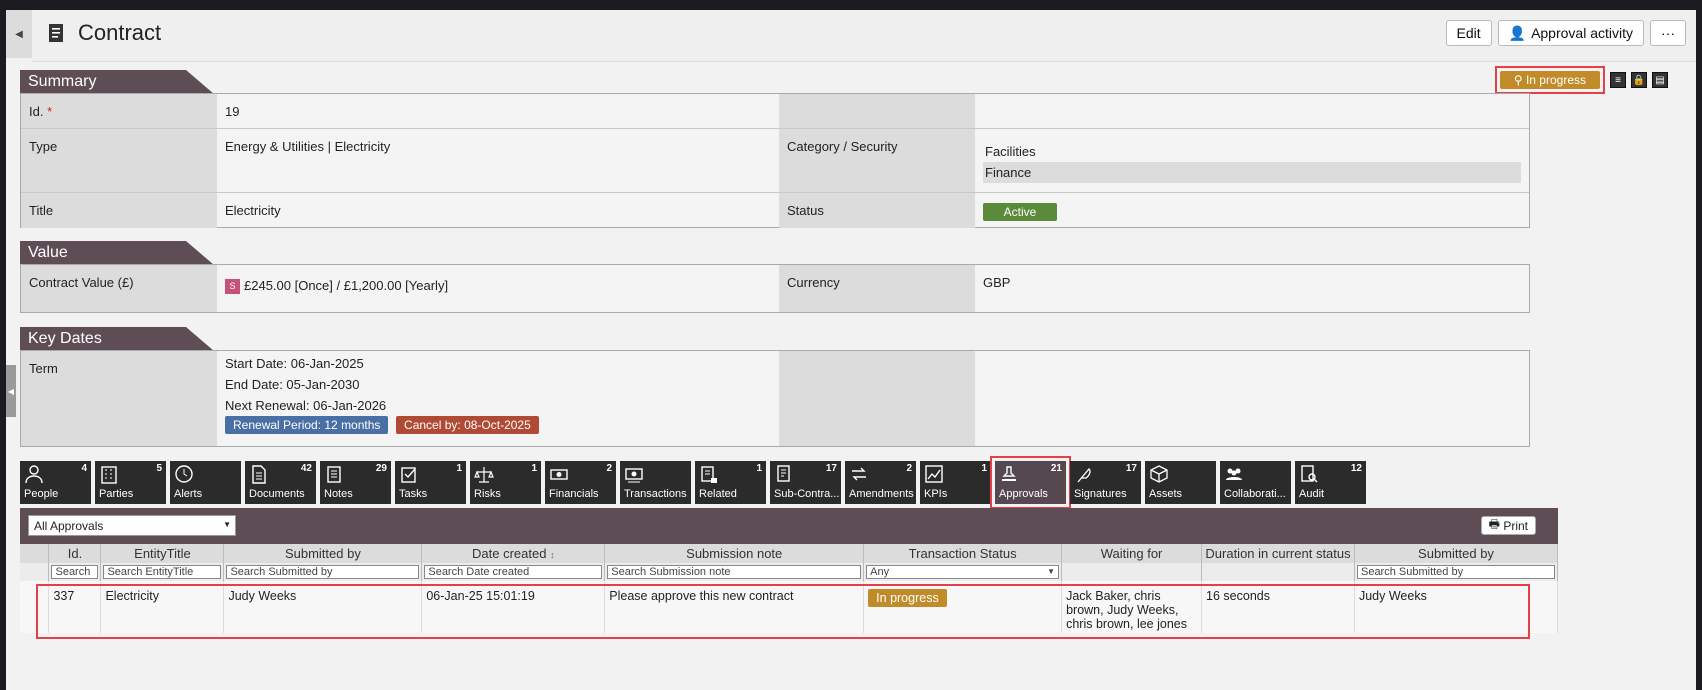  Describe the element at coordinates (280, 482) in the screenshot. I see `tab-documents: 42 Documents` at that location.